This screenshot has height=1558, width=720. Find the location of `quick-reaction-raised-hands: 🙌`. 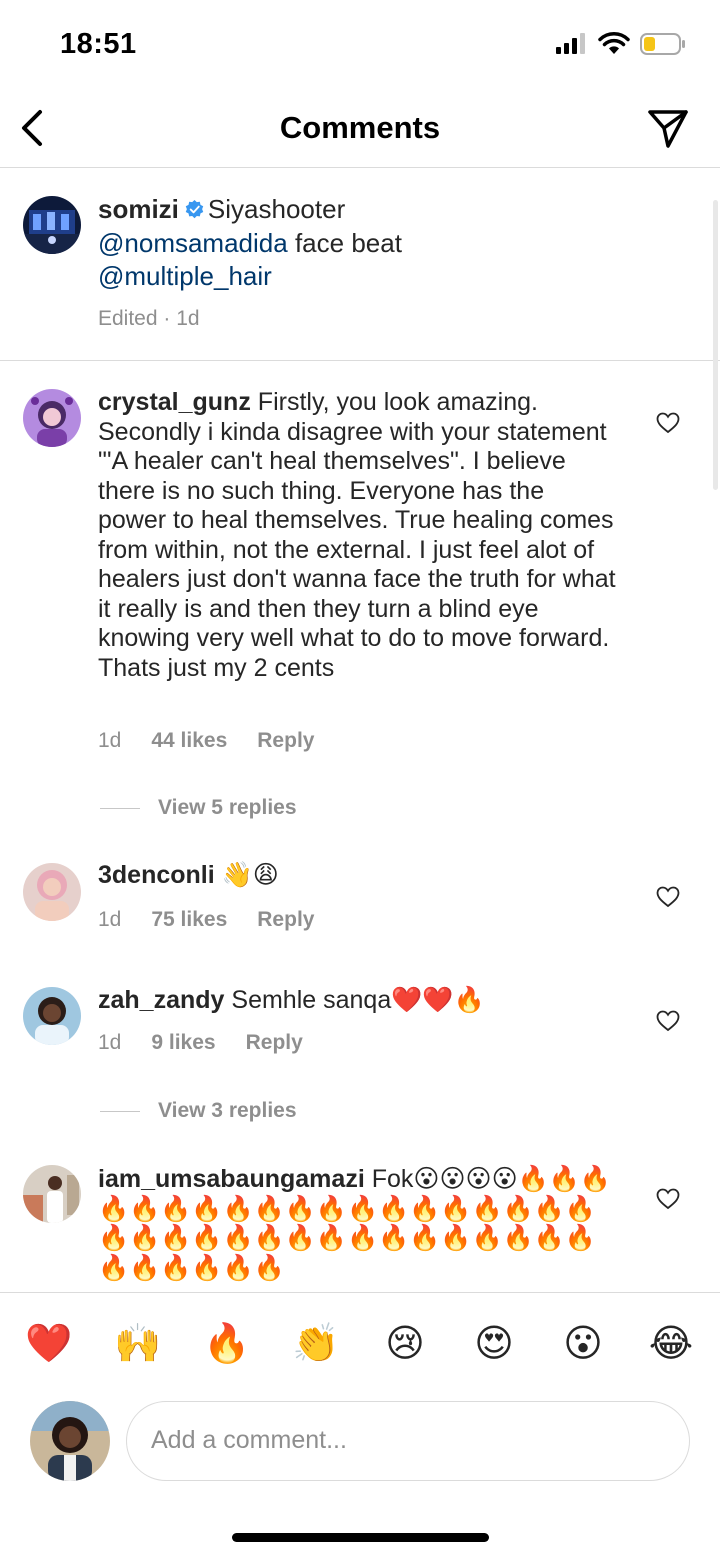

quick-reaction-raised-hands: 🙌 is located at coordinates (138, 1344).